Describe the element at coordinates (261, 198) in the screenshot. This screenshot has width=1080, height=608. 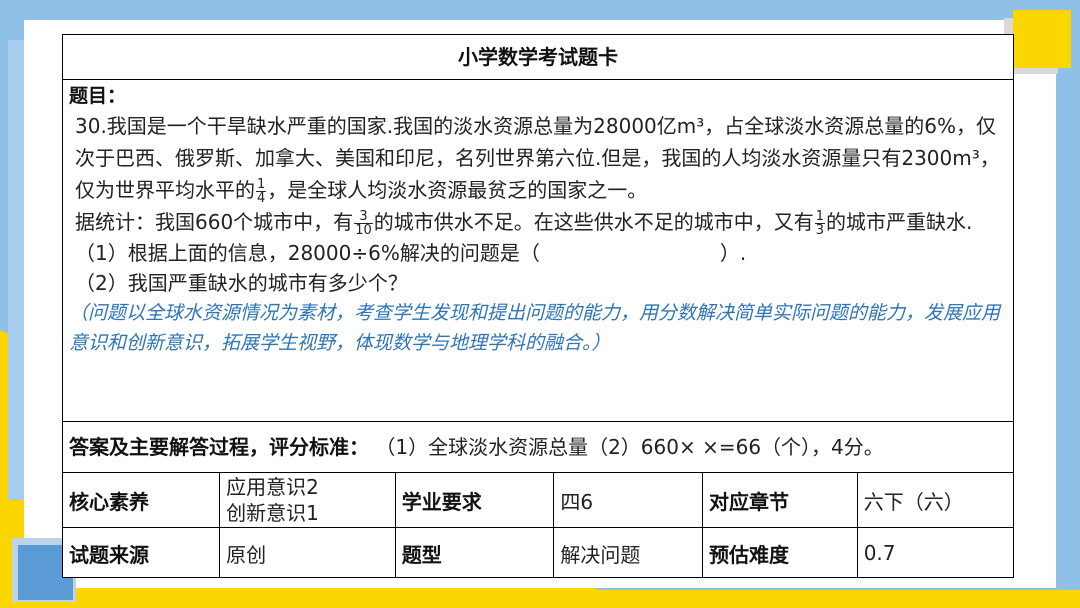
I see `fraction-denominator: 4` at that location.